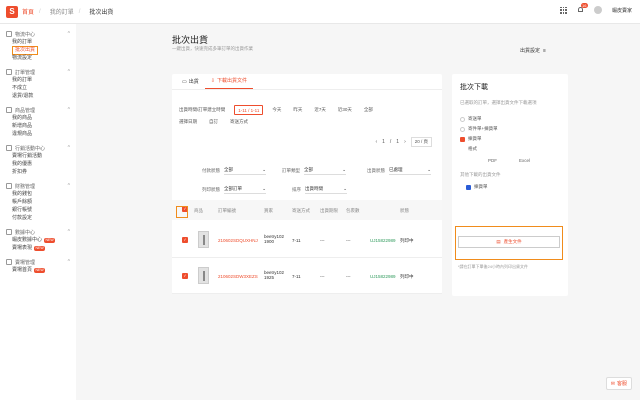 This screenshot has height=400, width=640. I want to click on date-filter-label: 出貨時間/訂單建立時間, so click(202, 109).